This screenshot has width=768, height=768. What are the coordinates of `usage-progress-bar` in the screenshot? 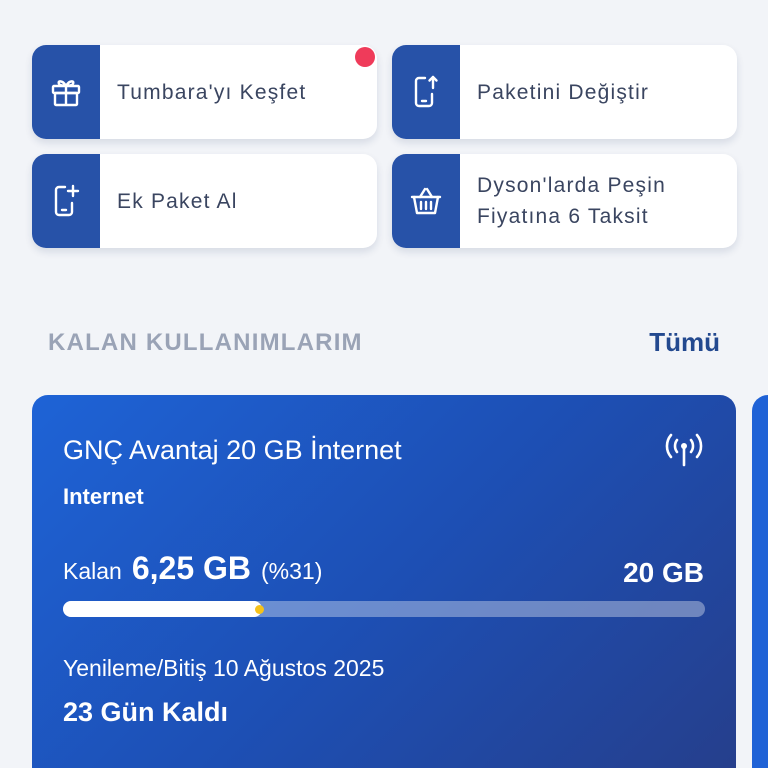 It's located at (384, 609).